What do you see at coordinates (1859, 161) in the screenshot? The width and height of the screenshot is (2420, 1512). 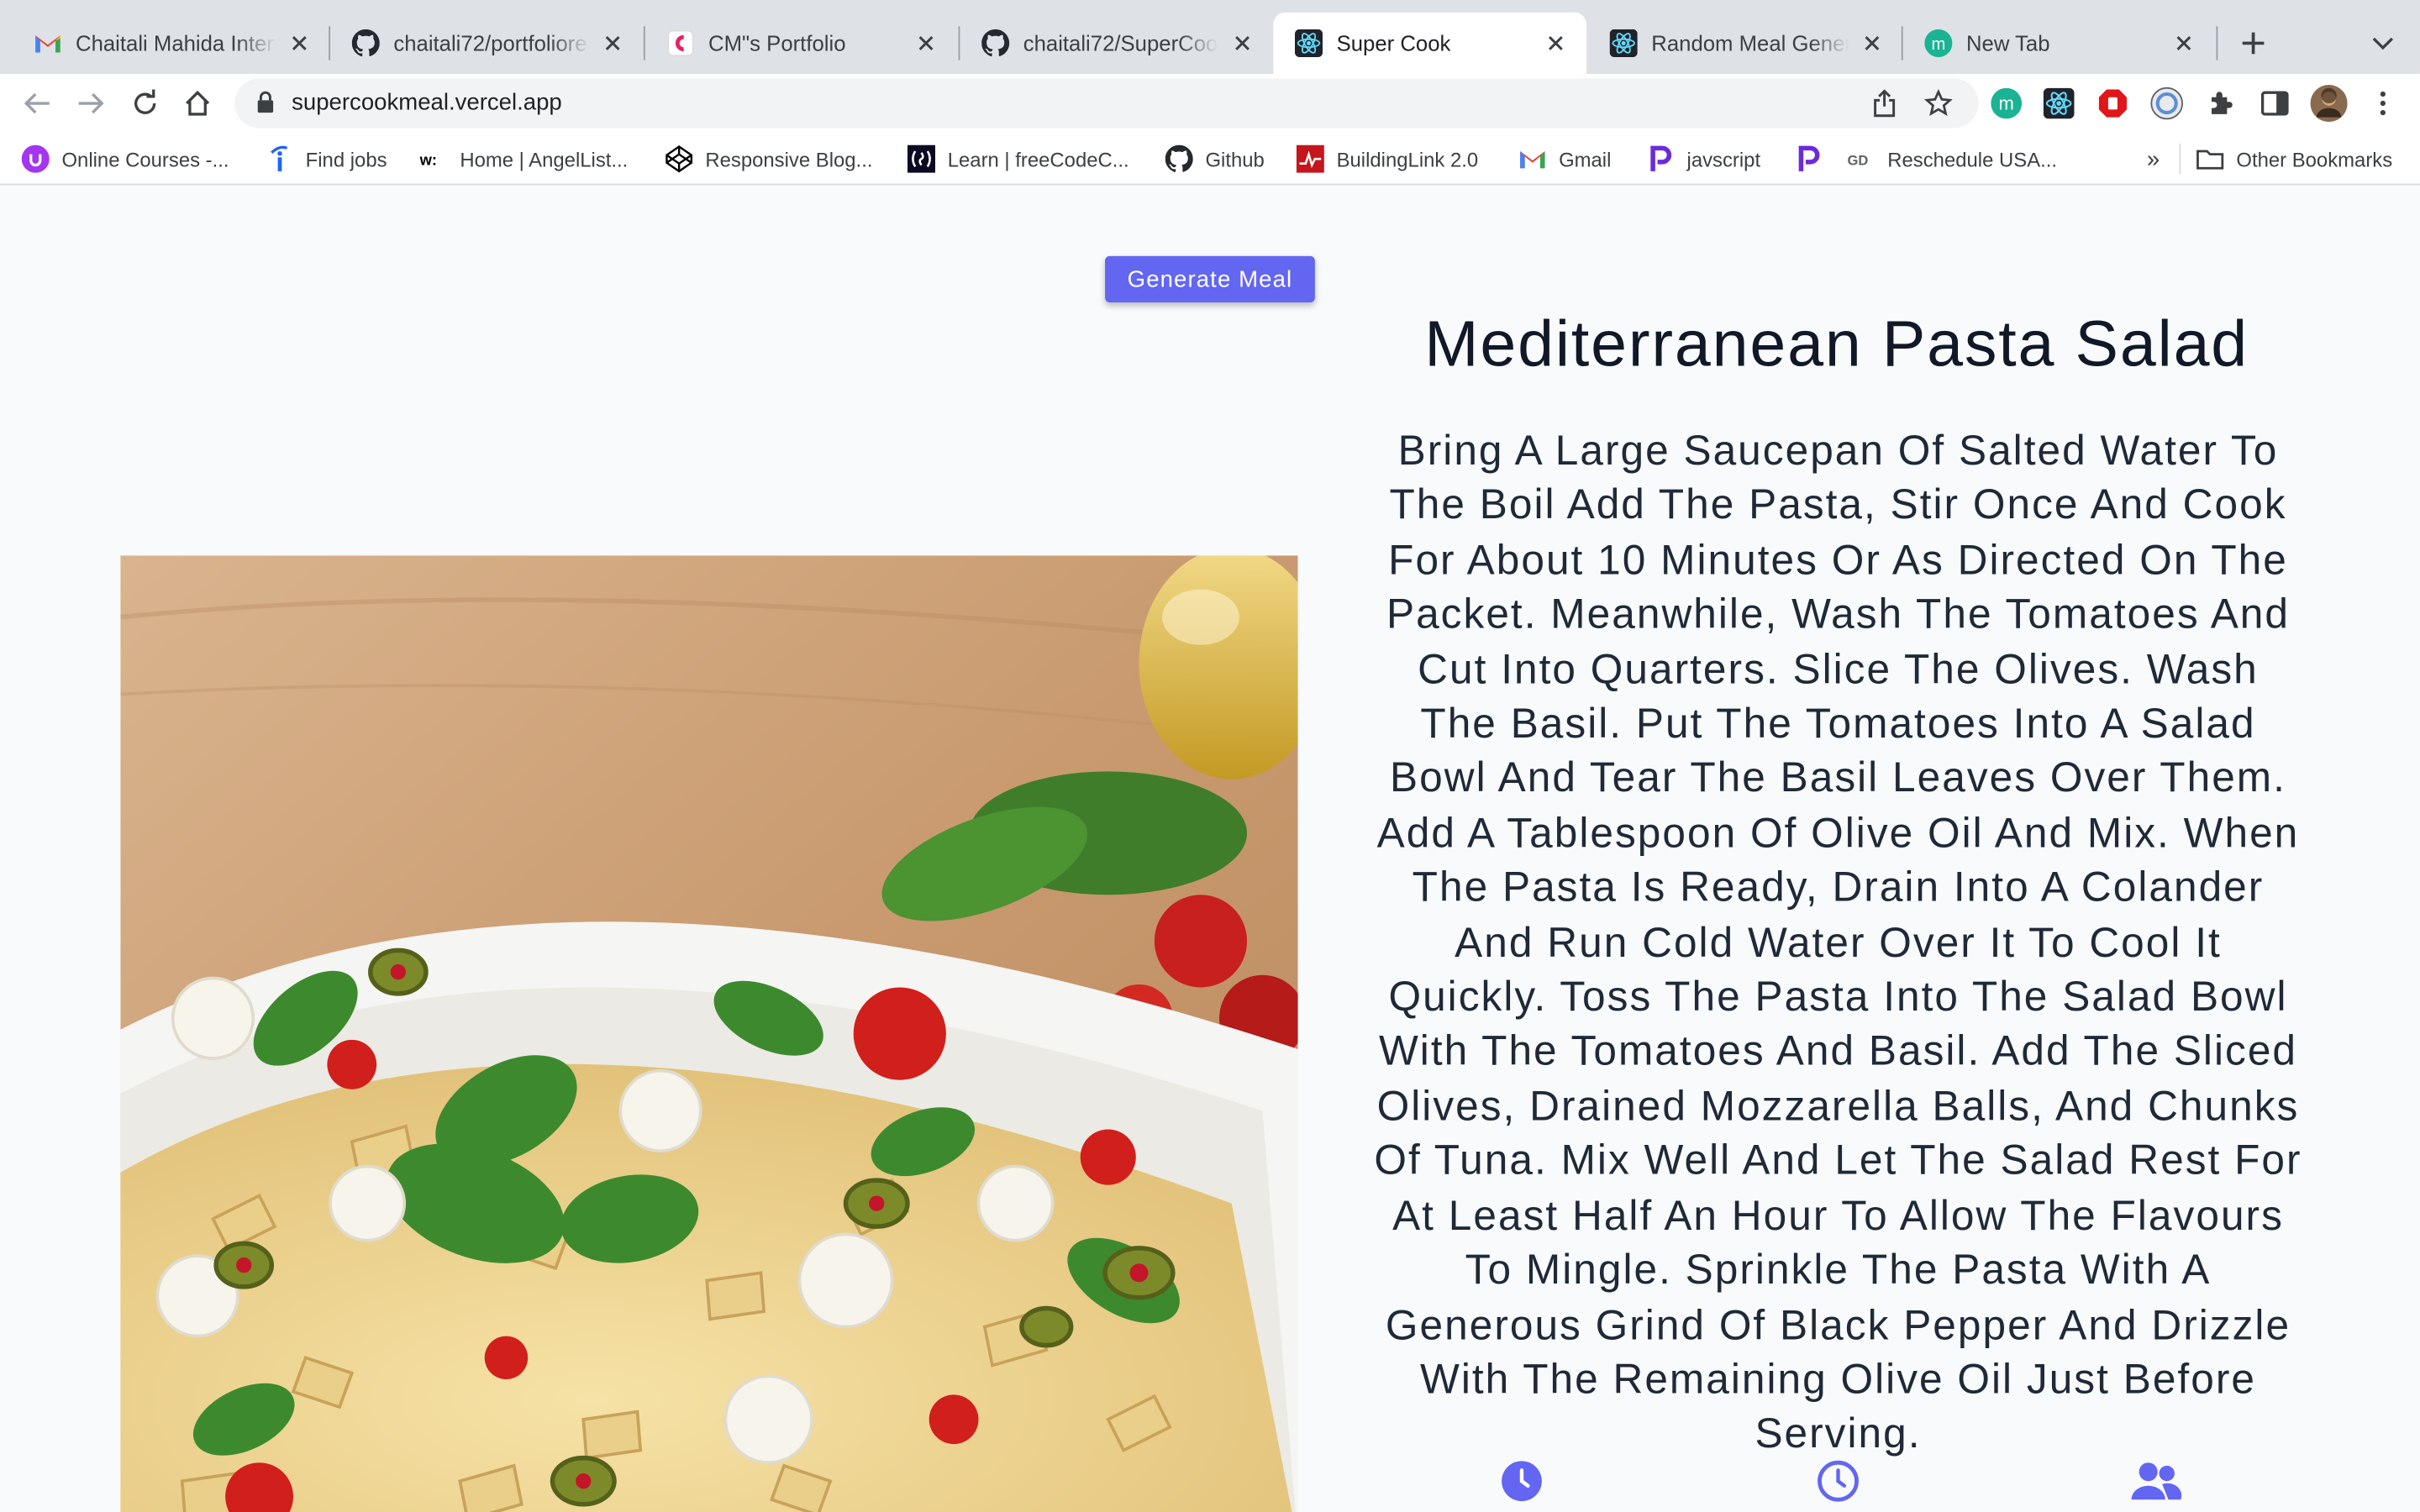 I see `svg-text: GD` at bounding box center [1859, 161].